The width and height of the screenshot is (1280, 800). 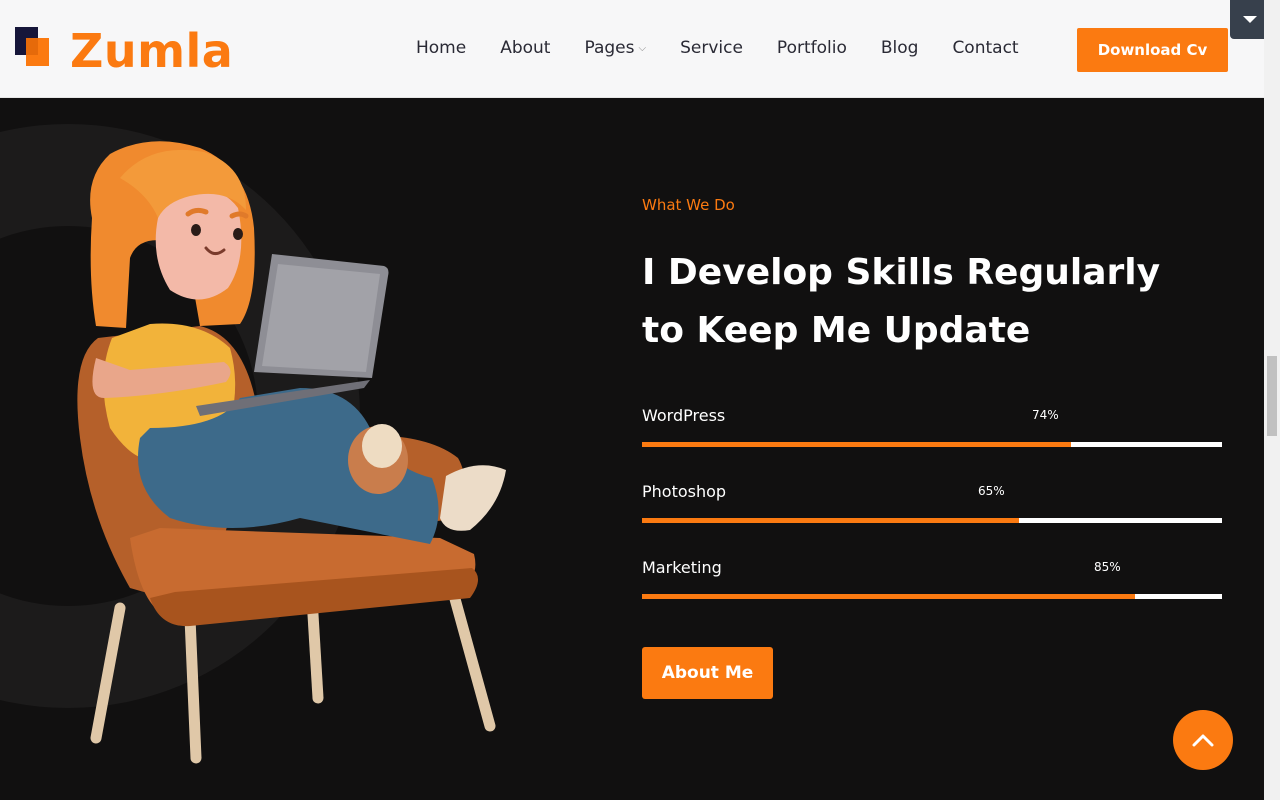 What do you see at coordinates (932, 581) in the screenshot?
I see `skill-bar-marketing: Marketing 85%` at bounding box center [932, 581].